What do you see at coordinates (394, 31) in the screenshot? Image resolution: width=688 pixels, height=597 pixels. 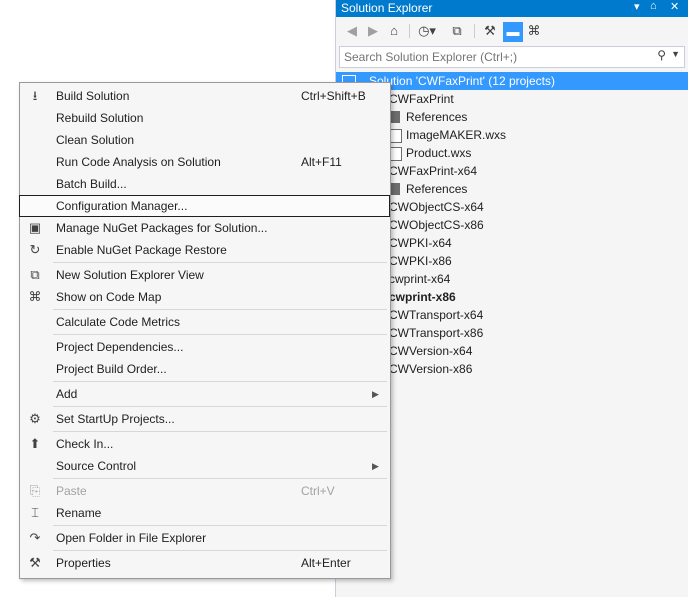 I see `home-icon: ⌂` at bounding box center [394, 31].